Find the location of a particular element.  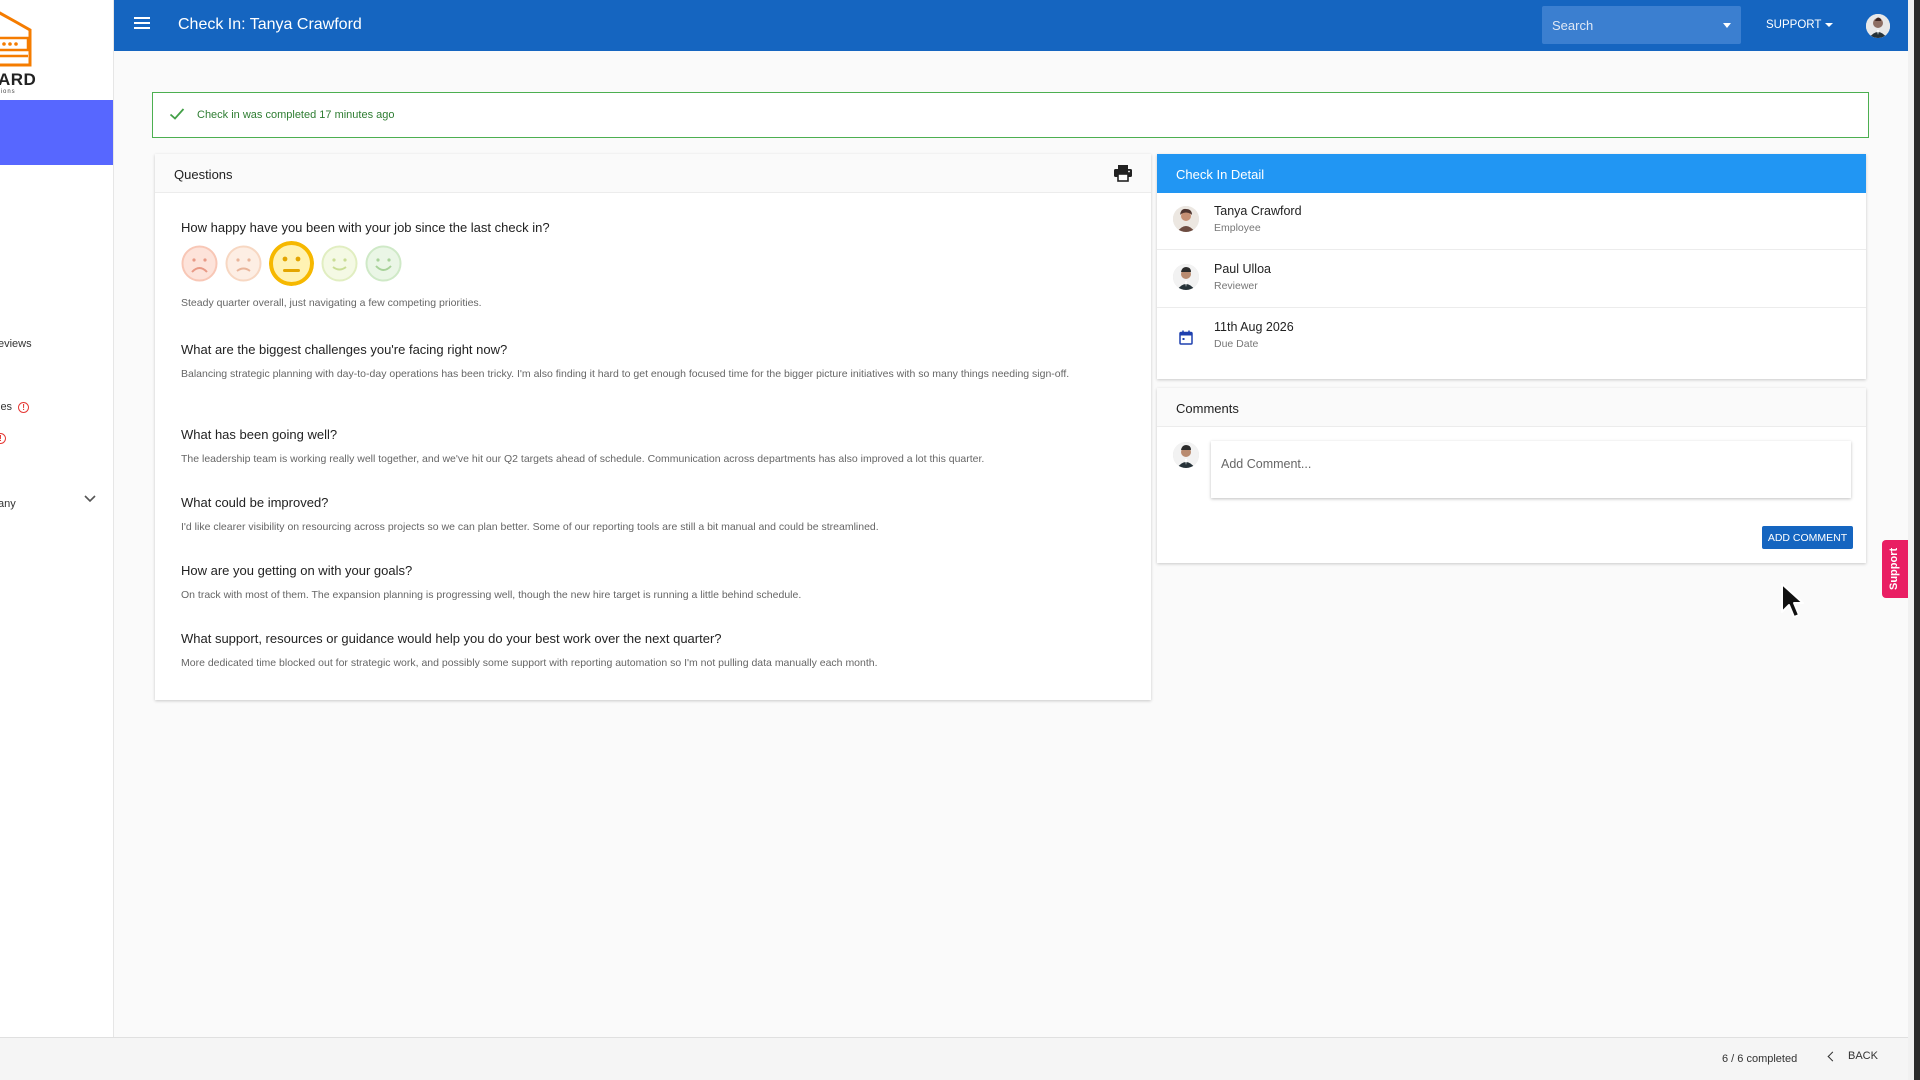

support-tab: Support is located at coordinates (1895, 569).